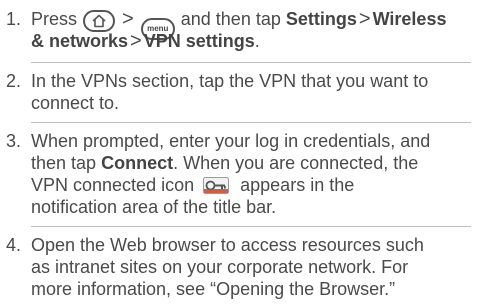  I want to click on then-tap-text: then tap, so click(64, 163).